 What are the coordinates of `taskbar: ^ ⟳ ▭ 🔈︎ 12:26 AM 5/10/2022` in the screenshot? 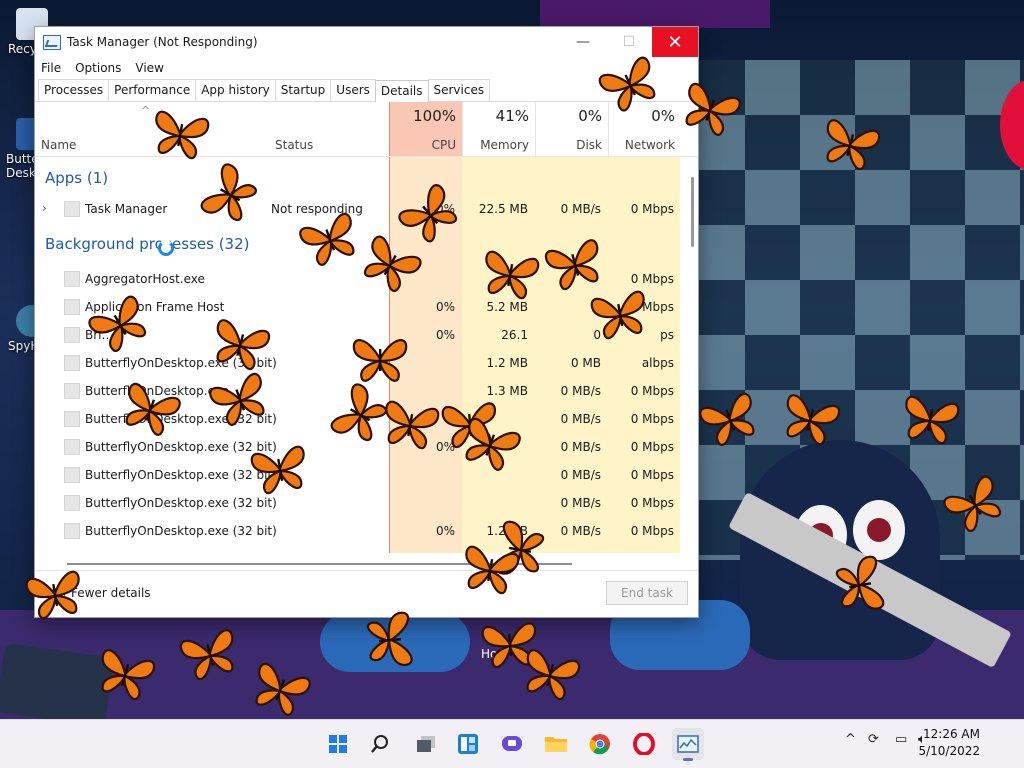 It's located at (512, 743).